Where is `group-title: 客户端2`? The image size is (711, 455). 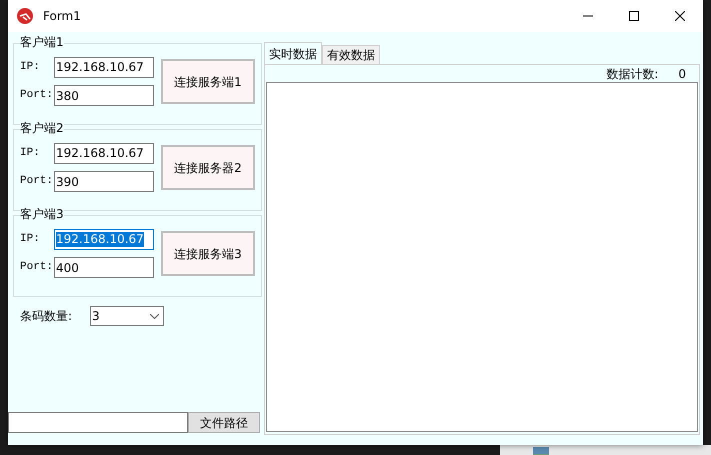 group-title: 客户端2 is located at coordinates (42, 128).